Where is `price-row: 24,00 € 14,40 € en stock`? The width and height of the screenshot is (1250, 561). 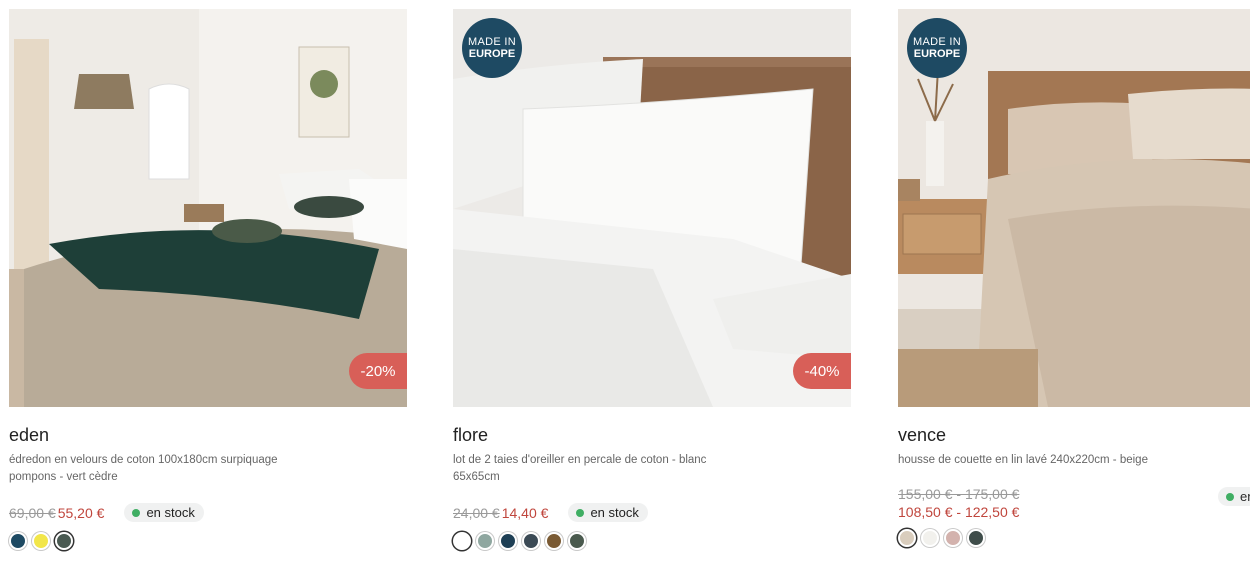
price-row: 24,00 € 14,40 € en stock is located at coordinates (550, 512).